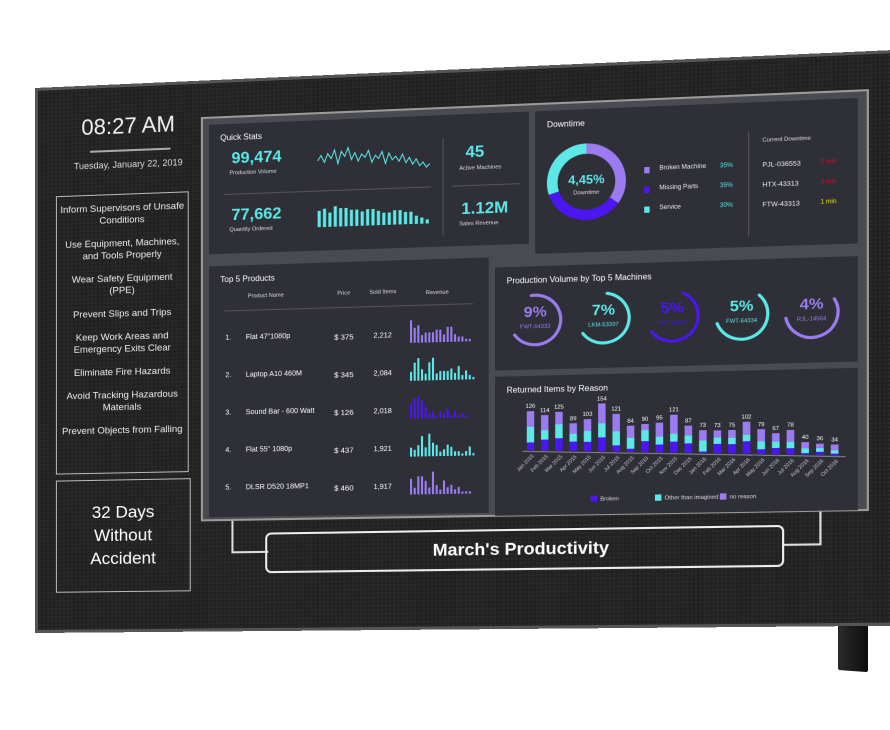 The height and width of the screenshot is (730, 890). I want to click on legend-value: 35%, so click(726, 166).